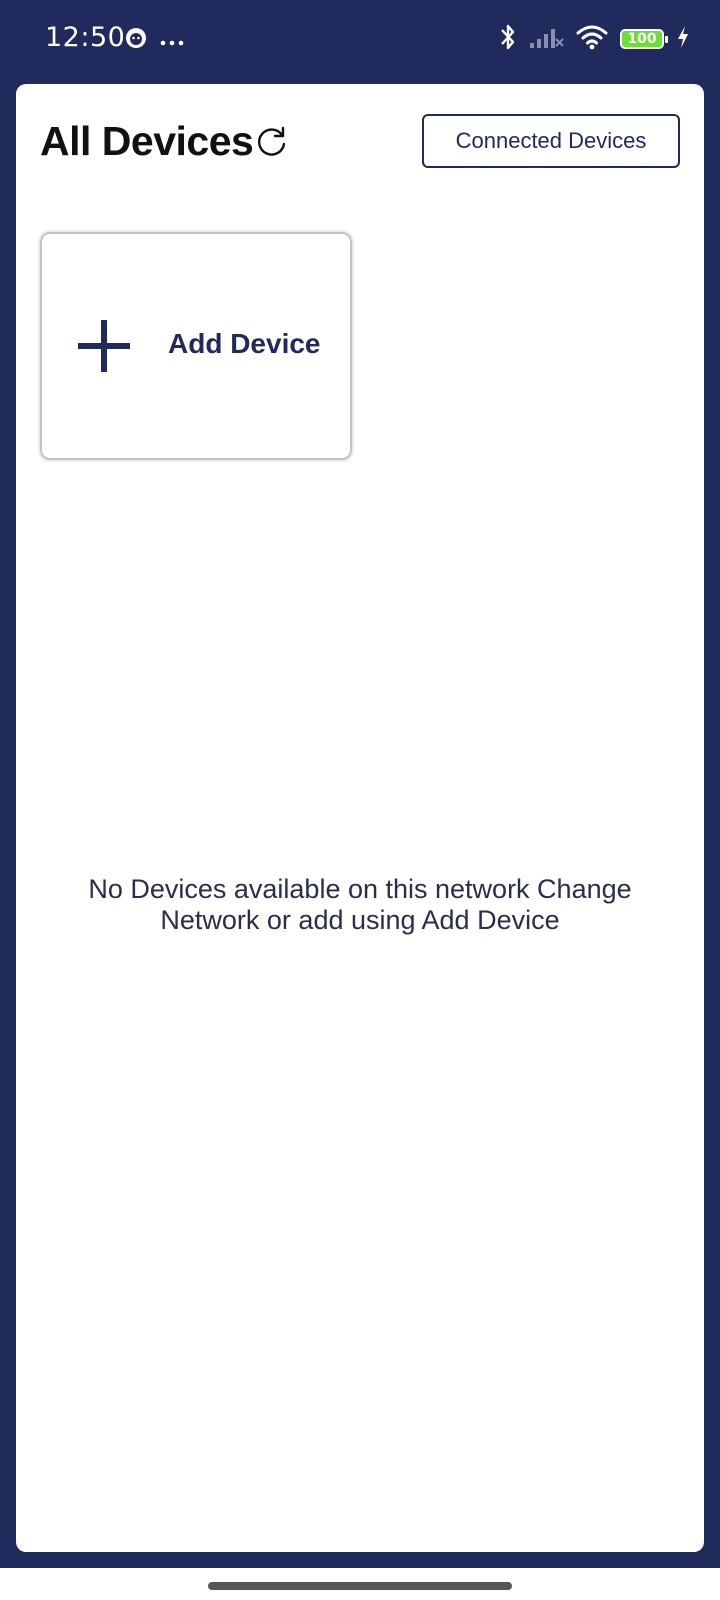 This screenshot has height=1600, width=720. What do you see at coordinates (272, 142) in the screenshot?
I see `refresh-icon` at bounding box center [272, 142].